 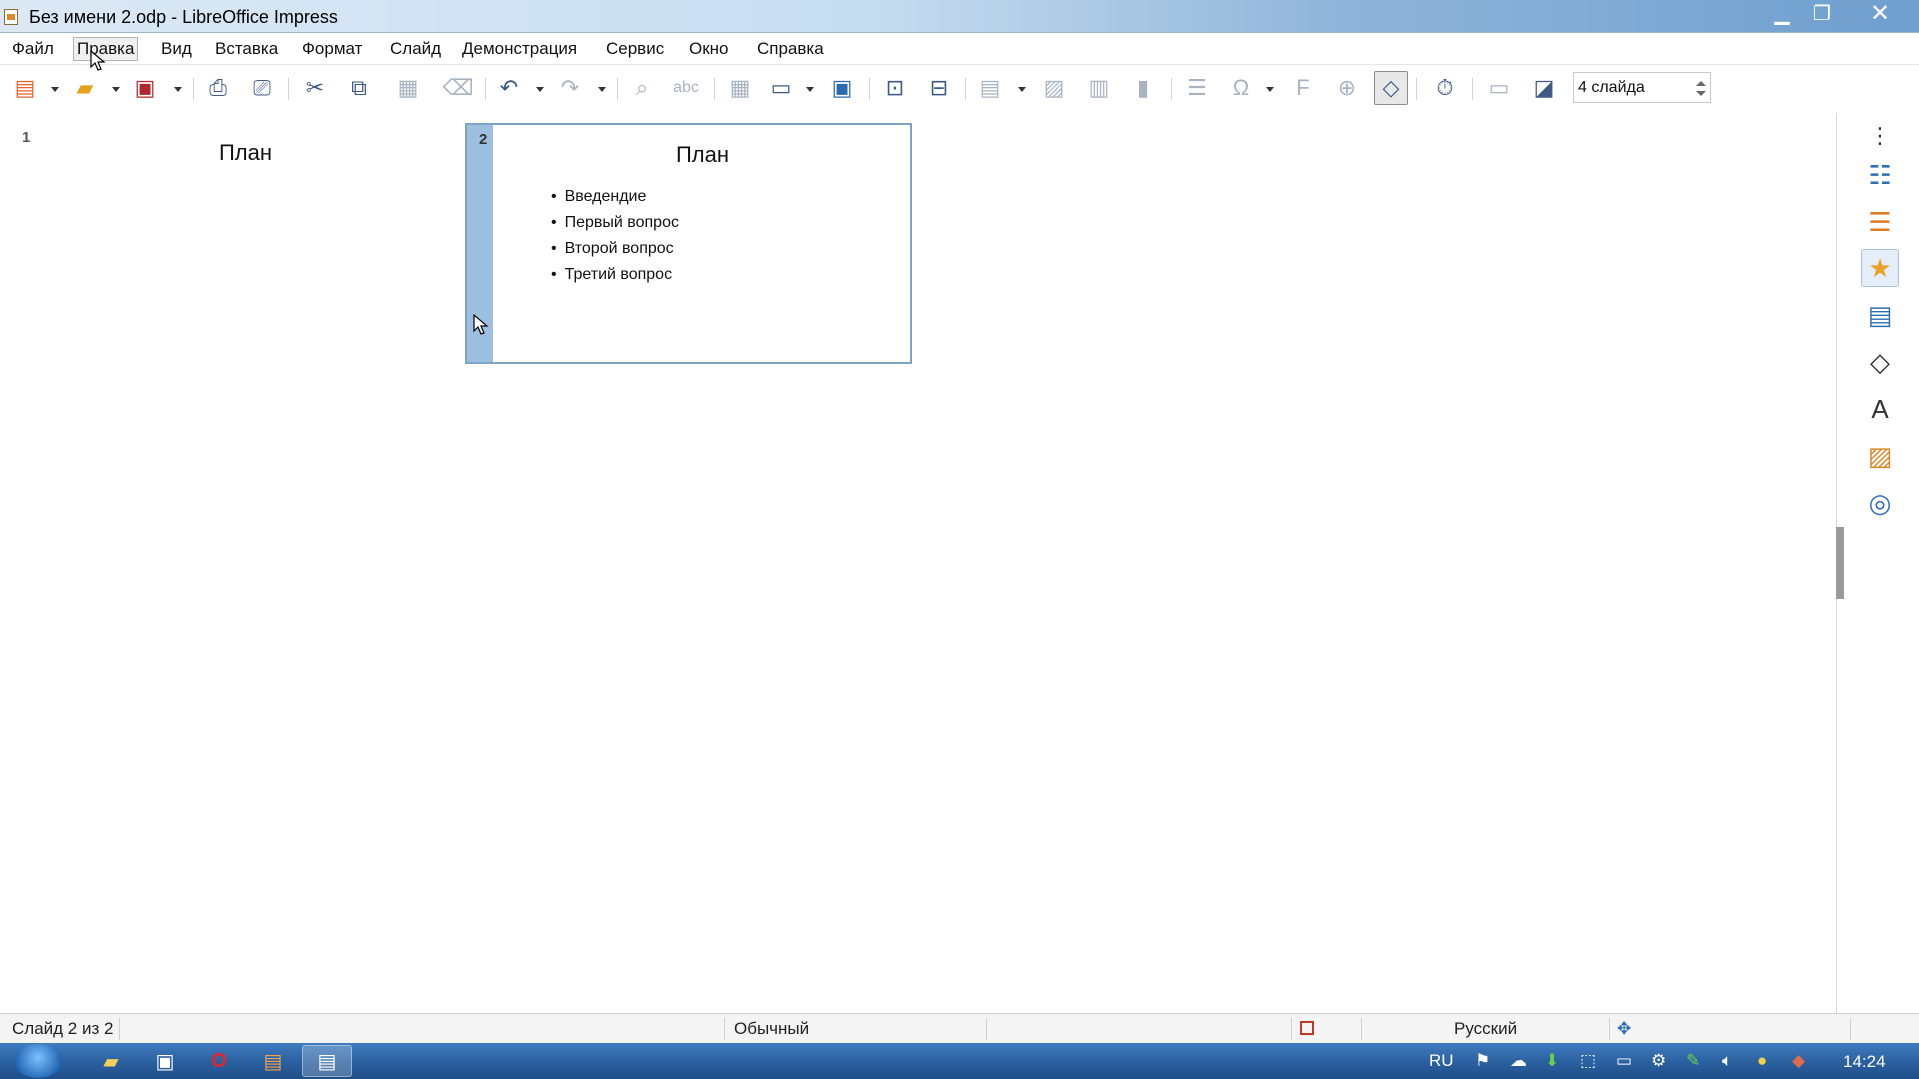 What do you see at coordinates (709, 49) in the screenshot?
I see `menu-window: Окно` at bounding box center [709, 49].